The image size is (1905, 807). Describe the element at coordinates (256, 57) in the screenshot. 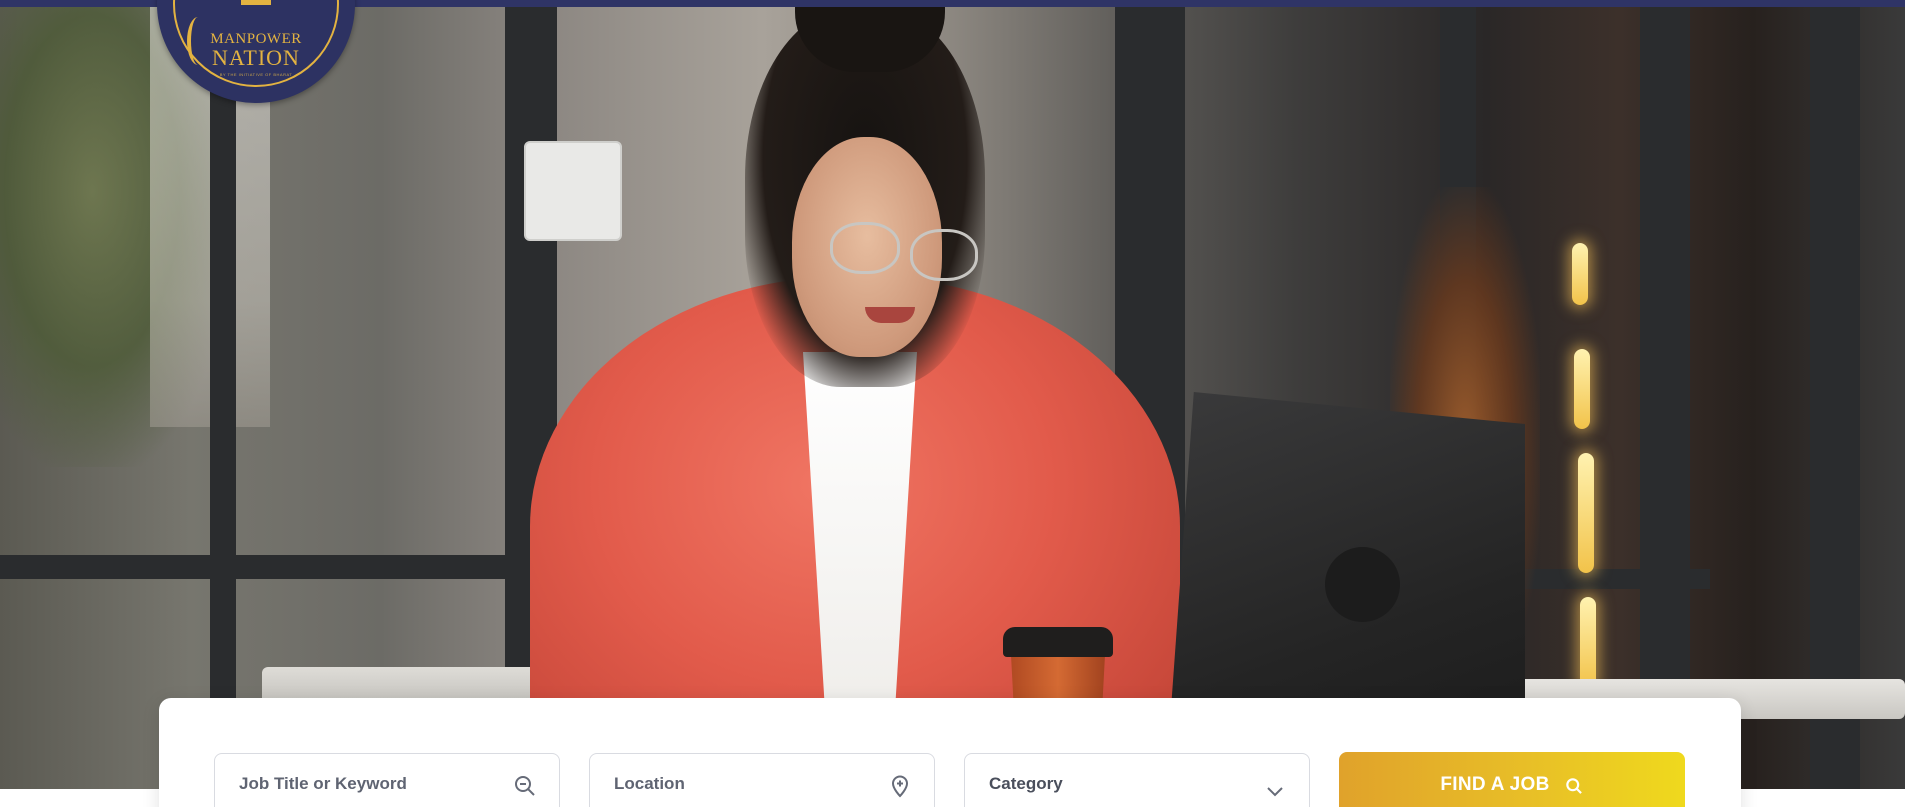

I see `logo-text-nation: NATION` at that location.